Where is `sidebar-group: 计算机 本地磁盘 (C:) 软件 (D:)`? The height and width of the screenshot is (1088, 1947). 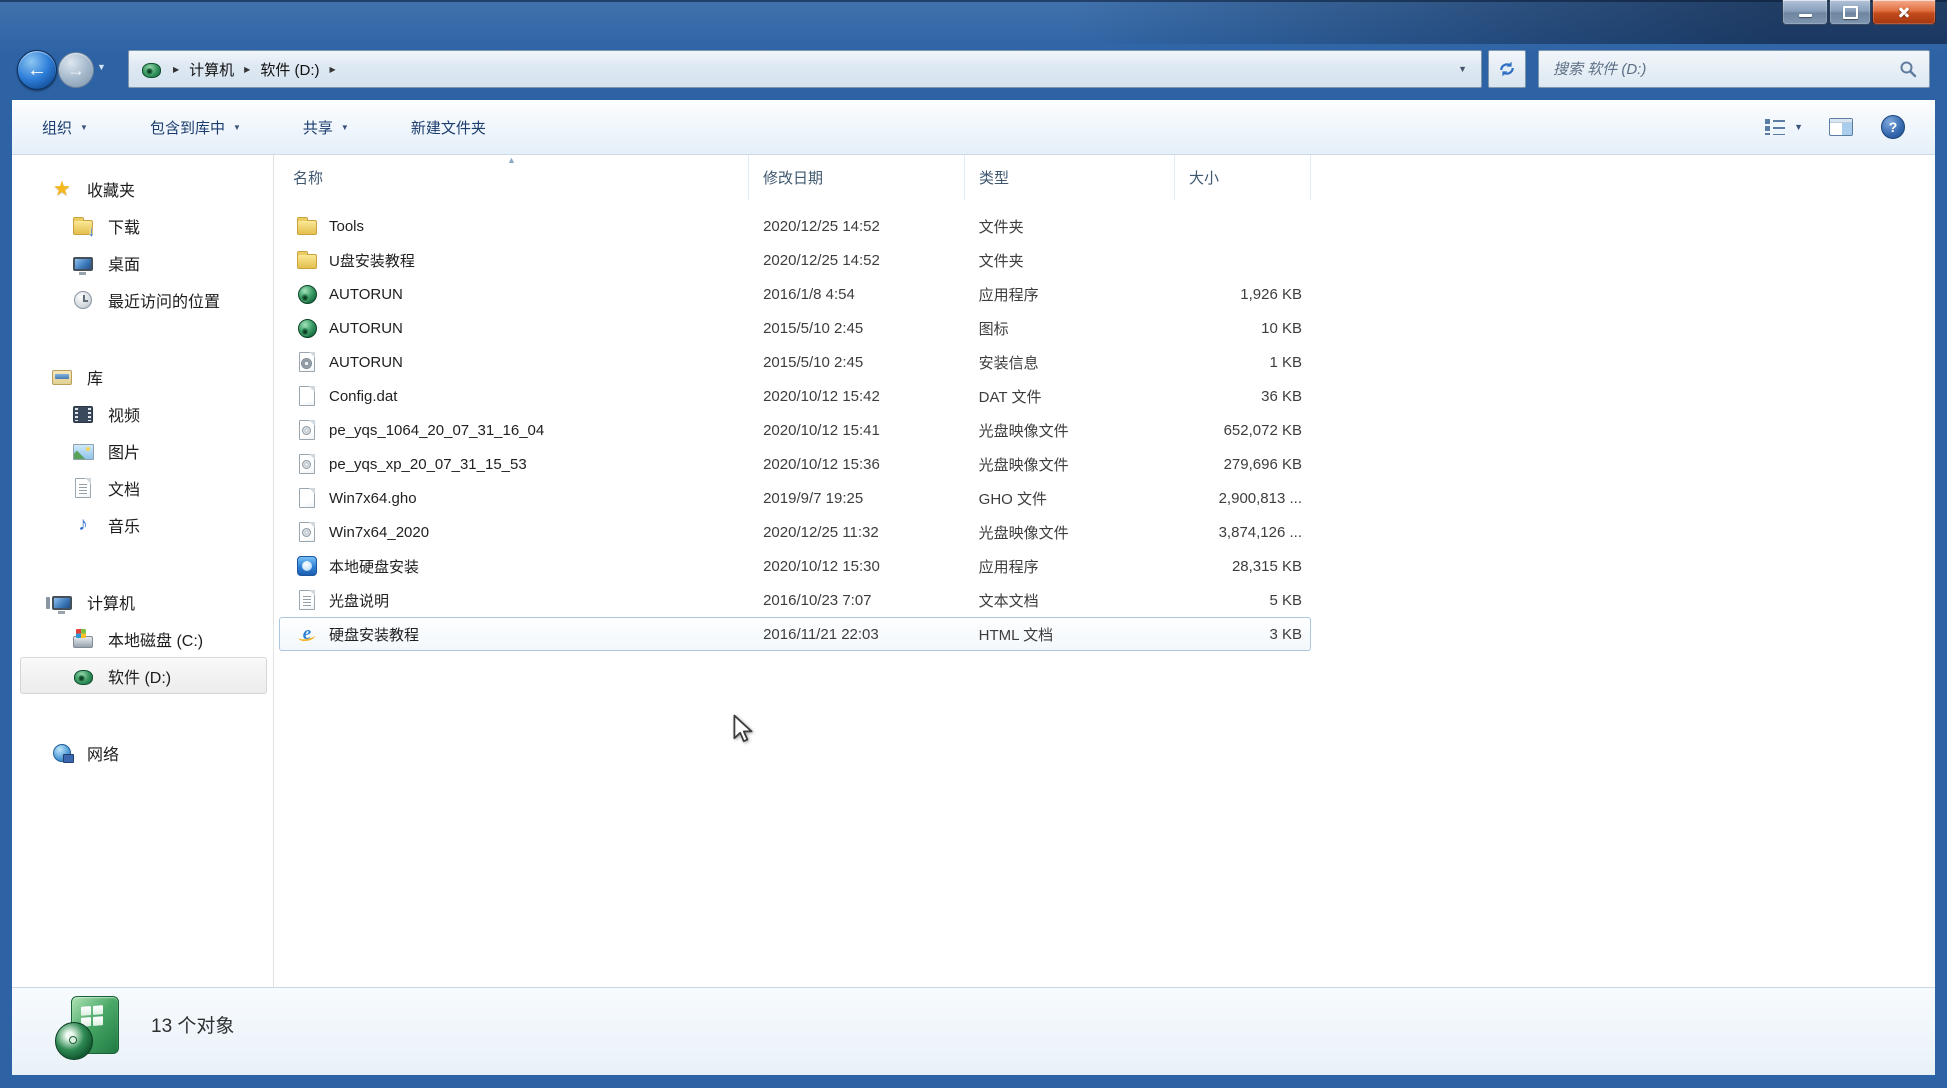
sidebar-group: 计算机 本地磁盘 (C:) 软件 (D:) is located at coordinates (142, 638).